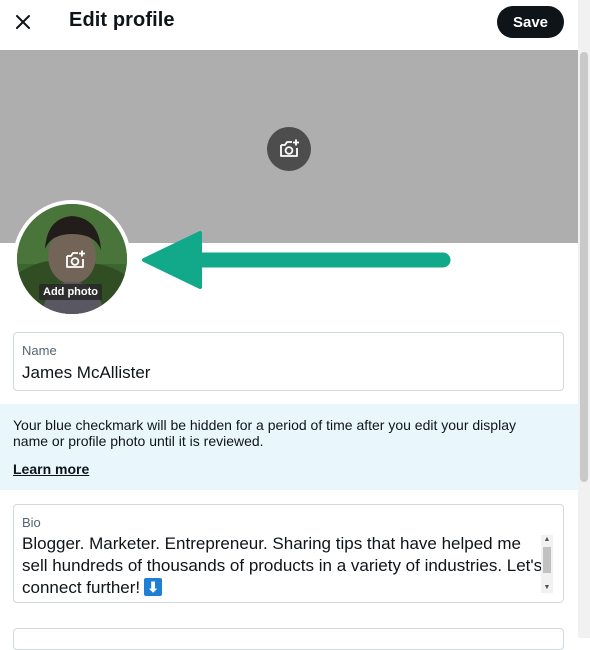 The height and width of the screenshot is (650, 590). Describe the element at coordinates (153, 587) in the screenshot. I see `down-arrow-emoji-icon: ⬇` at that location.